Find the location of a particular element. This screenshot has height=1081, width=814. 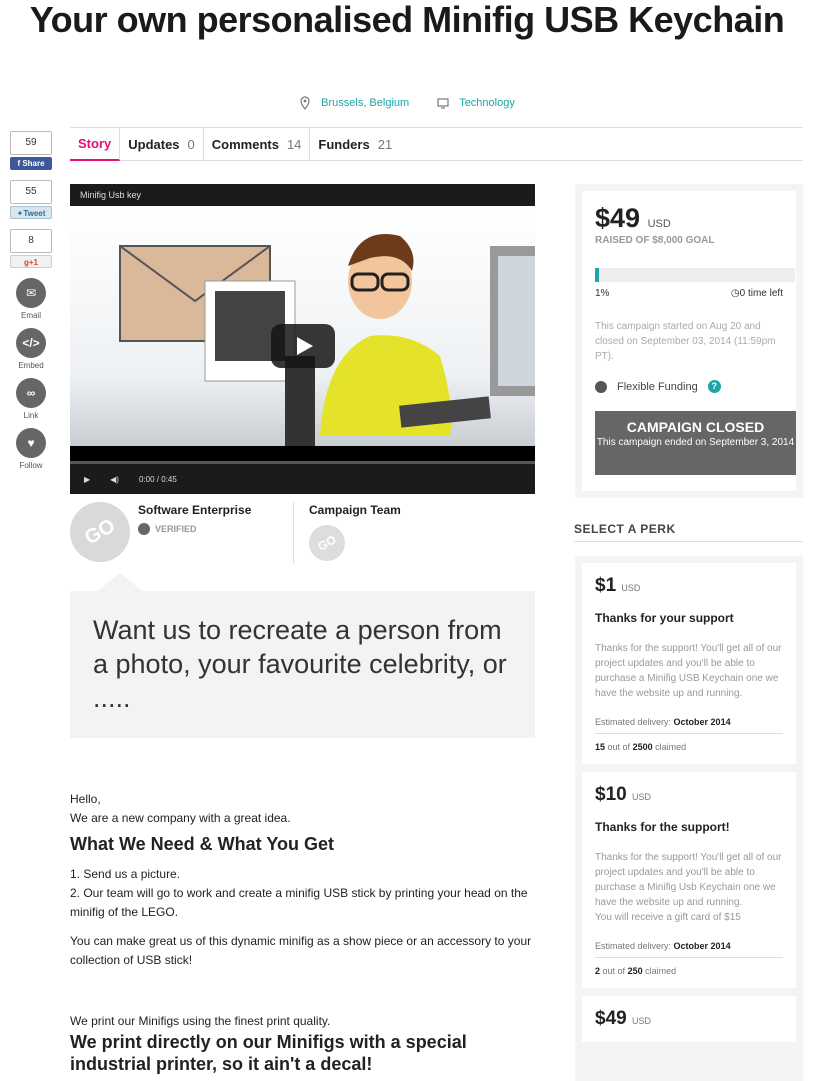

flexible-funding: Flexible Funding ? is located at coordinates (689, 386).